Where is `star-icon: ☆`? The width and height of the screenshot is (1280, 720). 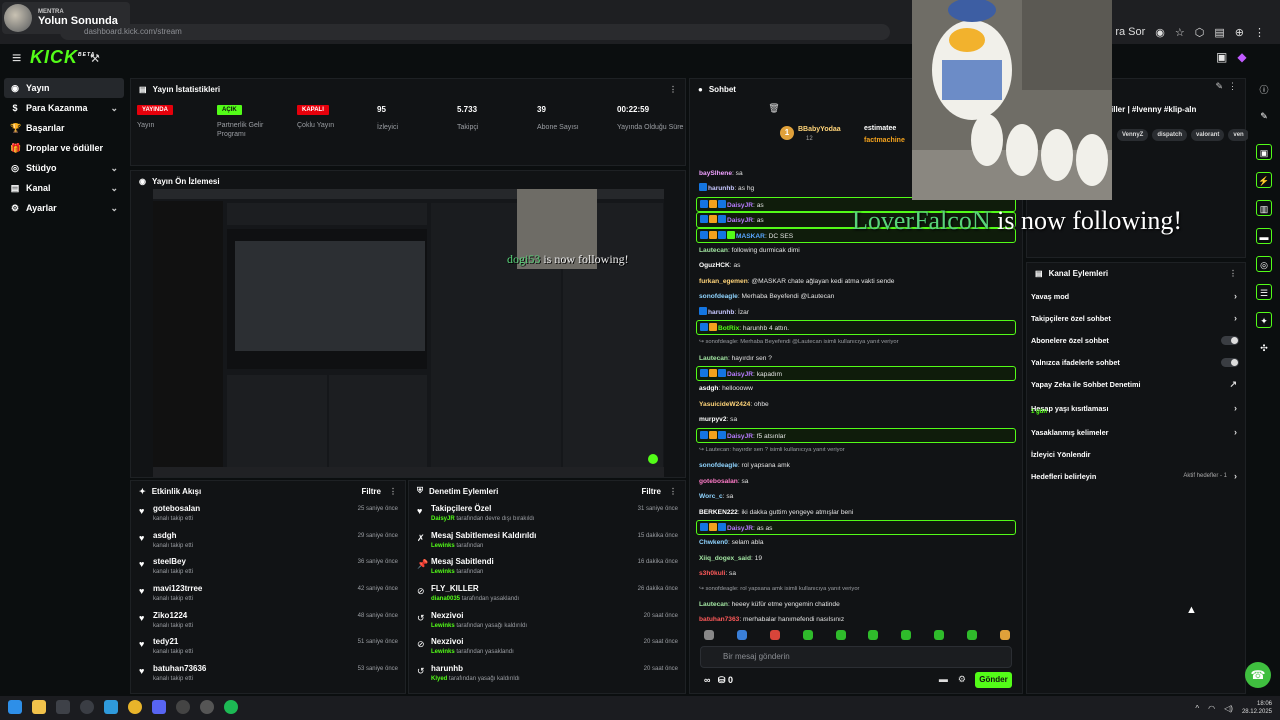 star-icon: ☆ is located at coordinates (1180, 32).